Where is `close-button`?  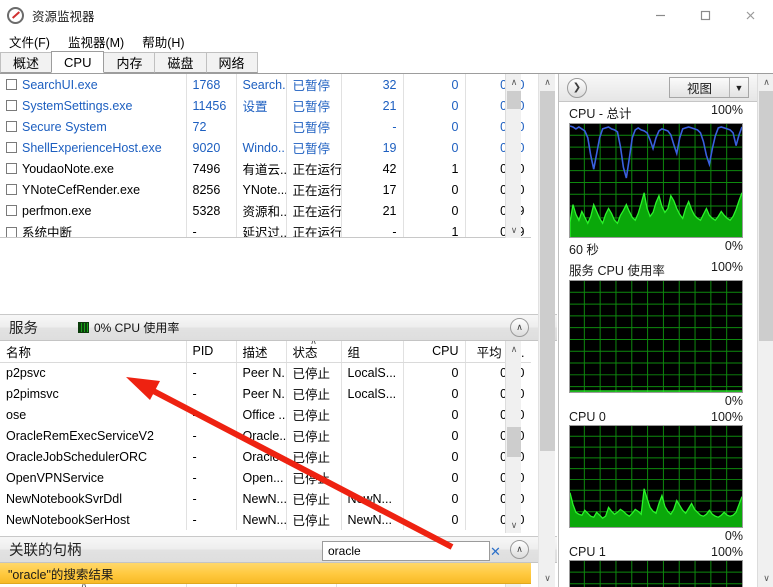 close-button is located at coordinates (750, 15).